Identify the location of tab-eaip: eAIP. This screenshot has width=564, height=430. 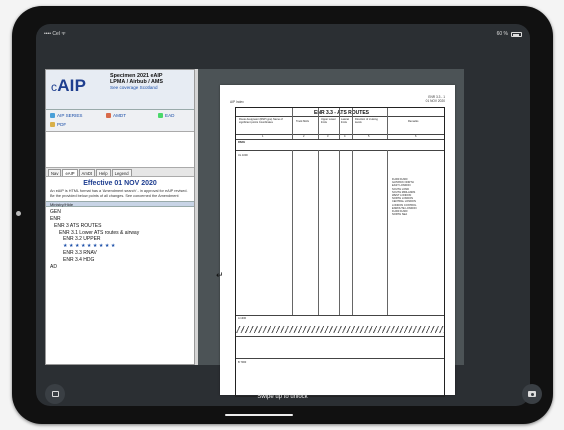
(70, 172).